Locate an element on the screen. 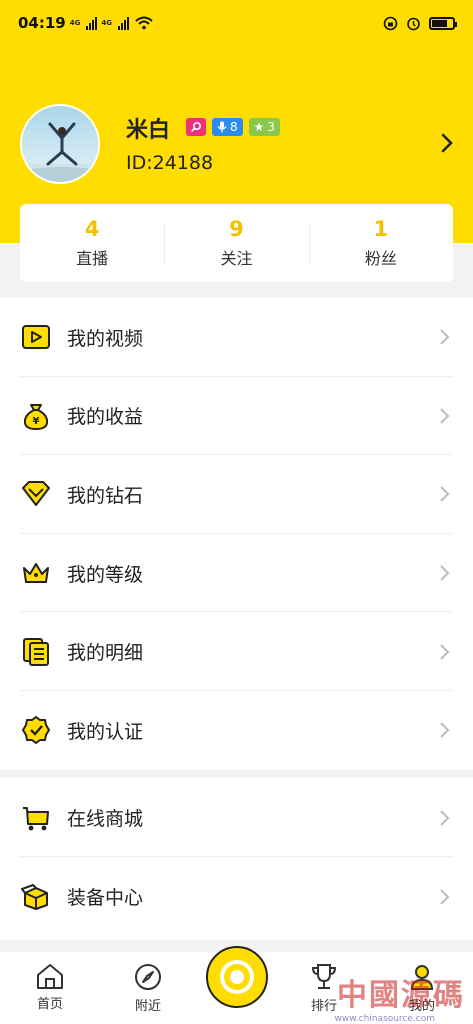 This screenshot has width=473, height=1024. menu-label: 在线商城 is located at coordinates (105, 819).